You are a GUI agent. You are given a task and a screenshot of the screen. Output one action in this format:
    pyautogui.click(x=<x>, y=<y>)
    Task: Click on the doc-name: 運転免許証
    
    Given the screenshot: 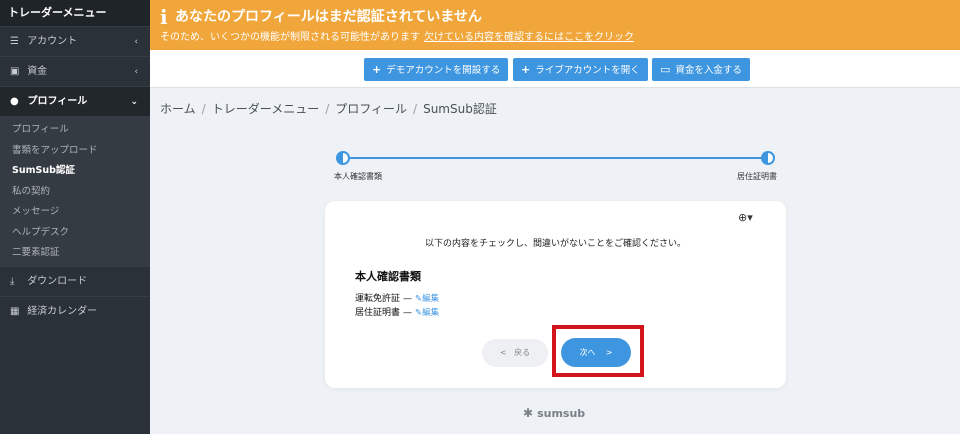 What is the action you would take?
    pyautogui.click(x=378, y=299)
    